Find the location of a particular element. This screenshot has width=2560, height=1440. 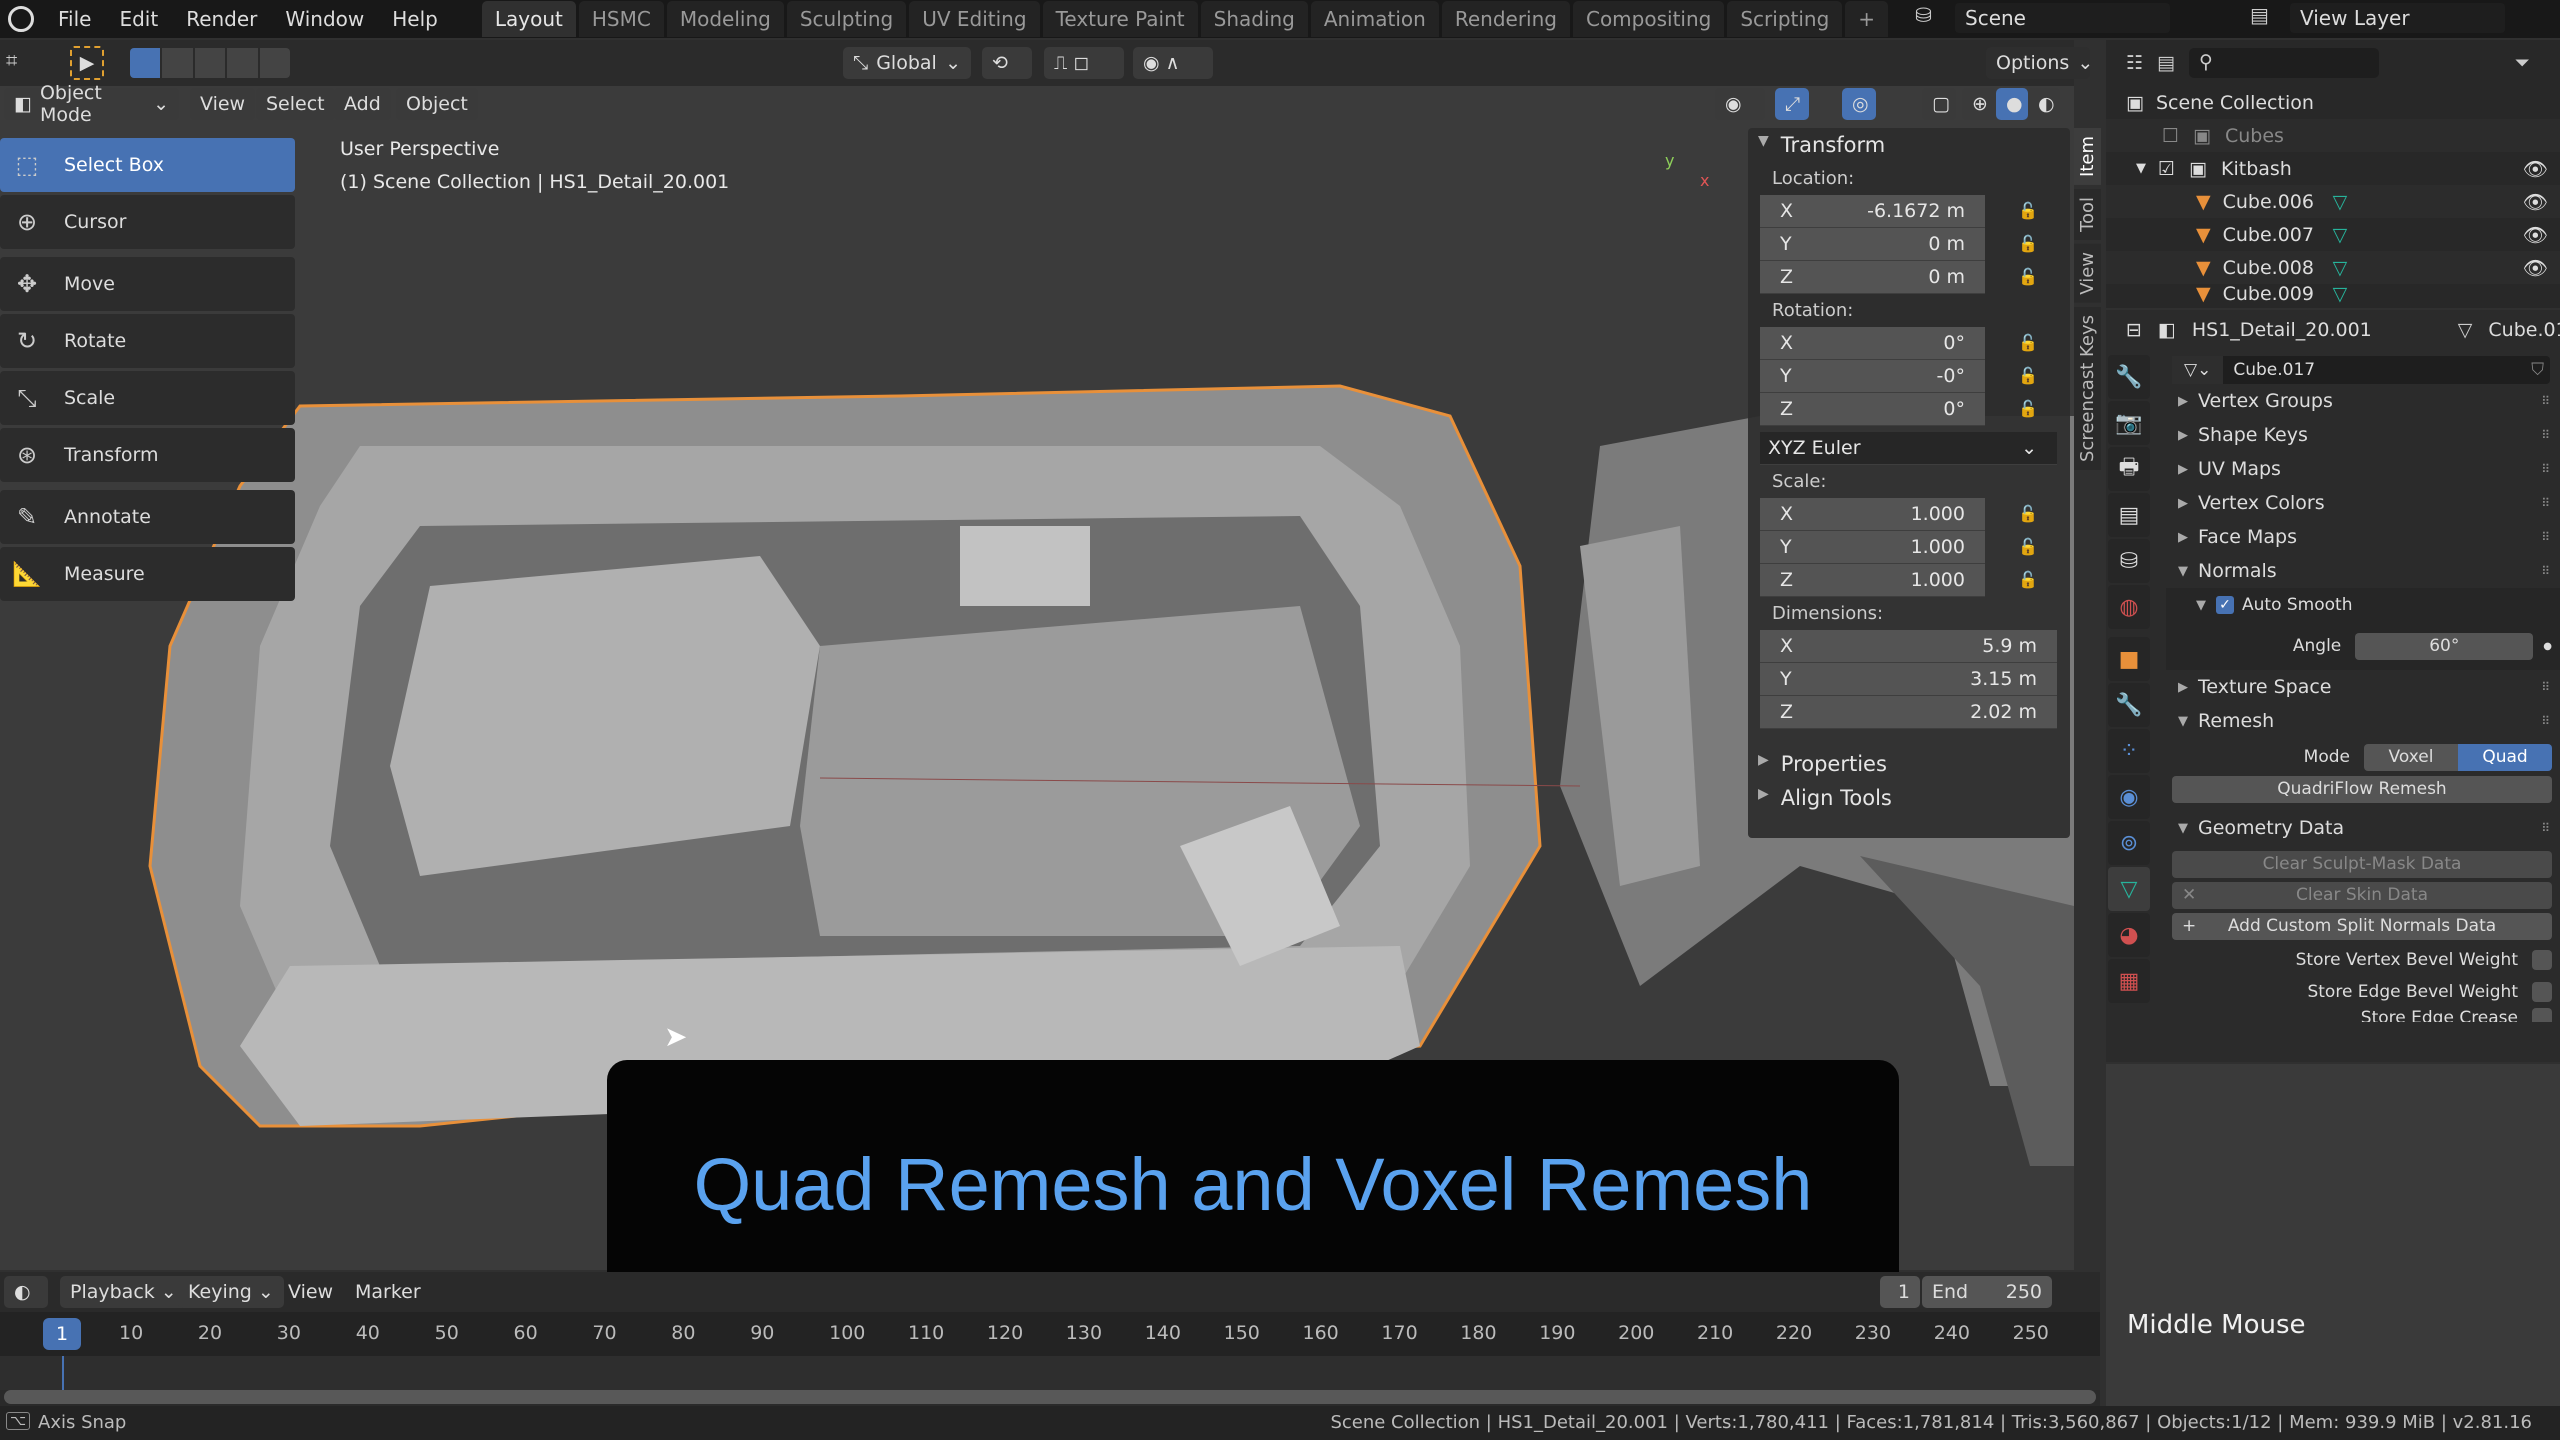

render-icon: 📷 is located at coordinates (2129, 423).